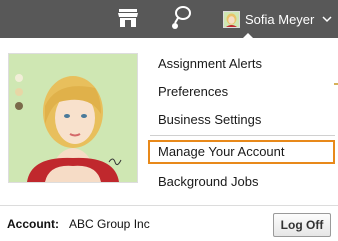 The image size is (338, 241). Describe the element at coordinates (327, 19) in the screenshot. I see `chevron-down-icon` at that location.